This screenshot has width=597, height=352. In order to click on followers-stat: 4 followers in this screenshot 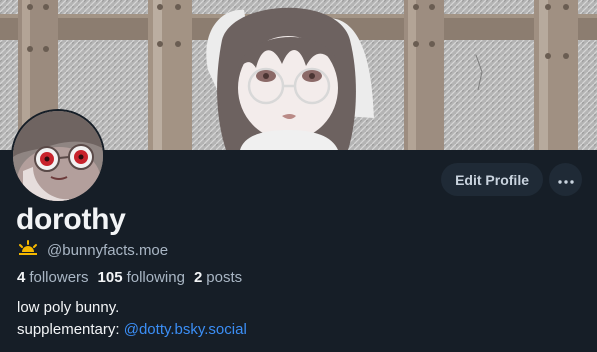, I will do `click(53, 277)`.